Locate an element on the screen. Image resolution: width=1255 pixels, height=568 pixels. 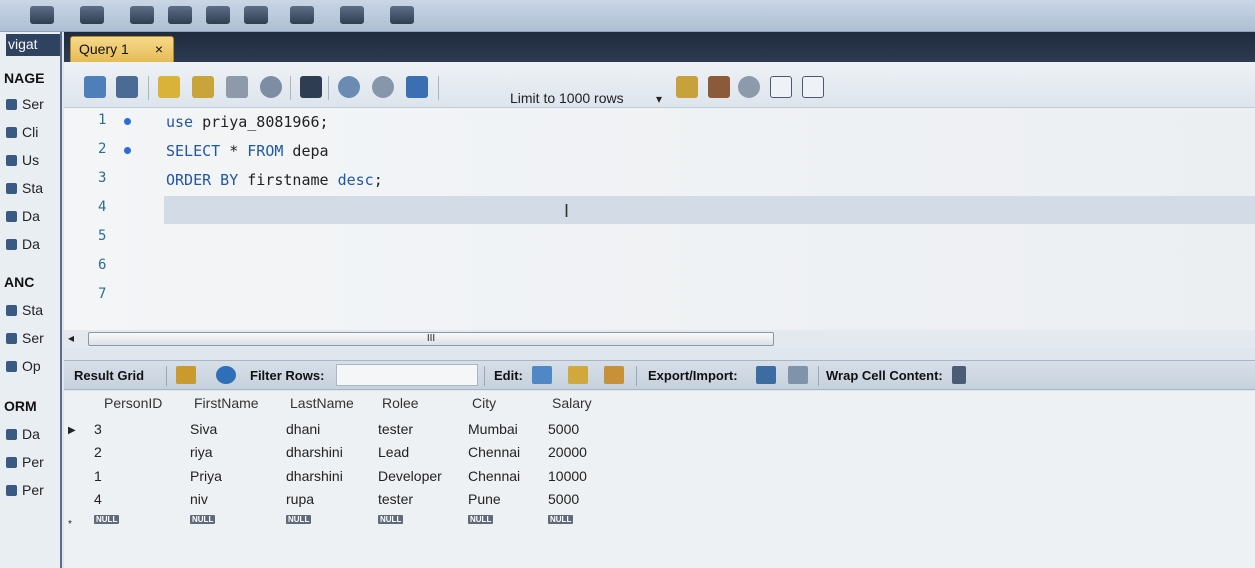
table-cell: 4 is located at coordinates (98, 499).